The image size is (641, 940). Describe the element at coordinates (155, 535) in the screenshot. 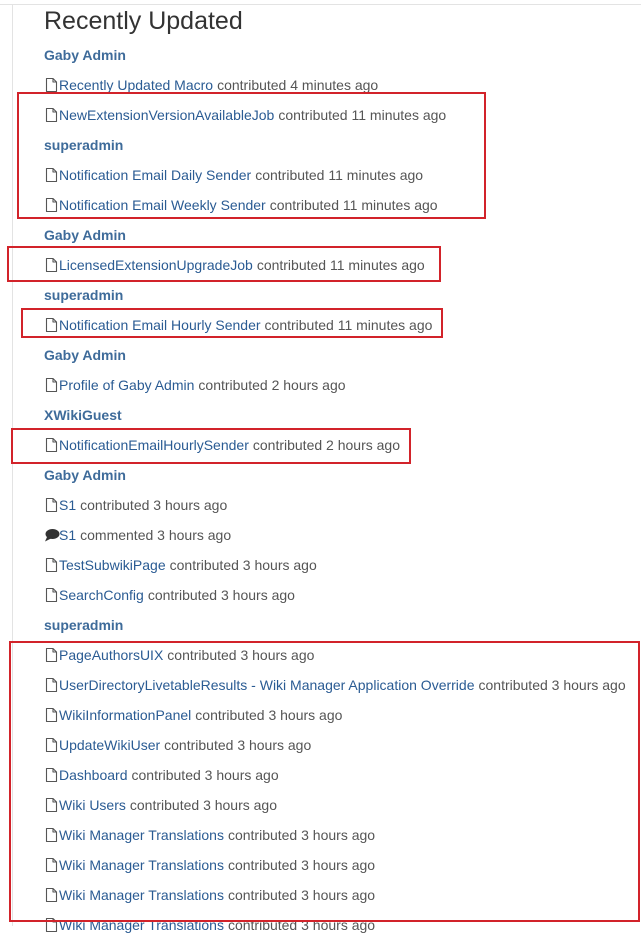

I see `activity-meta: commented 3 hours ago` at that location.